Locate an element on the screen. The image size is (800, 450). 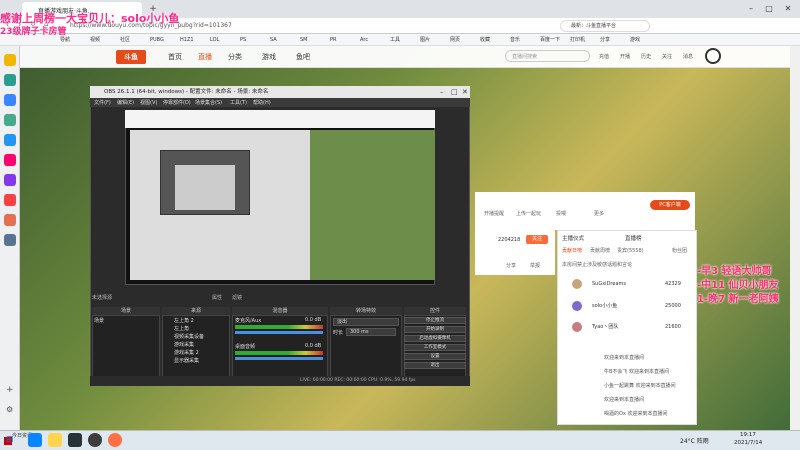
explorer-icon is located at coordinates (55, 440).